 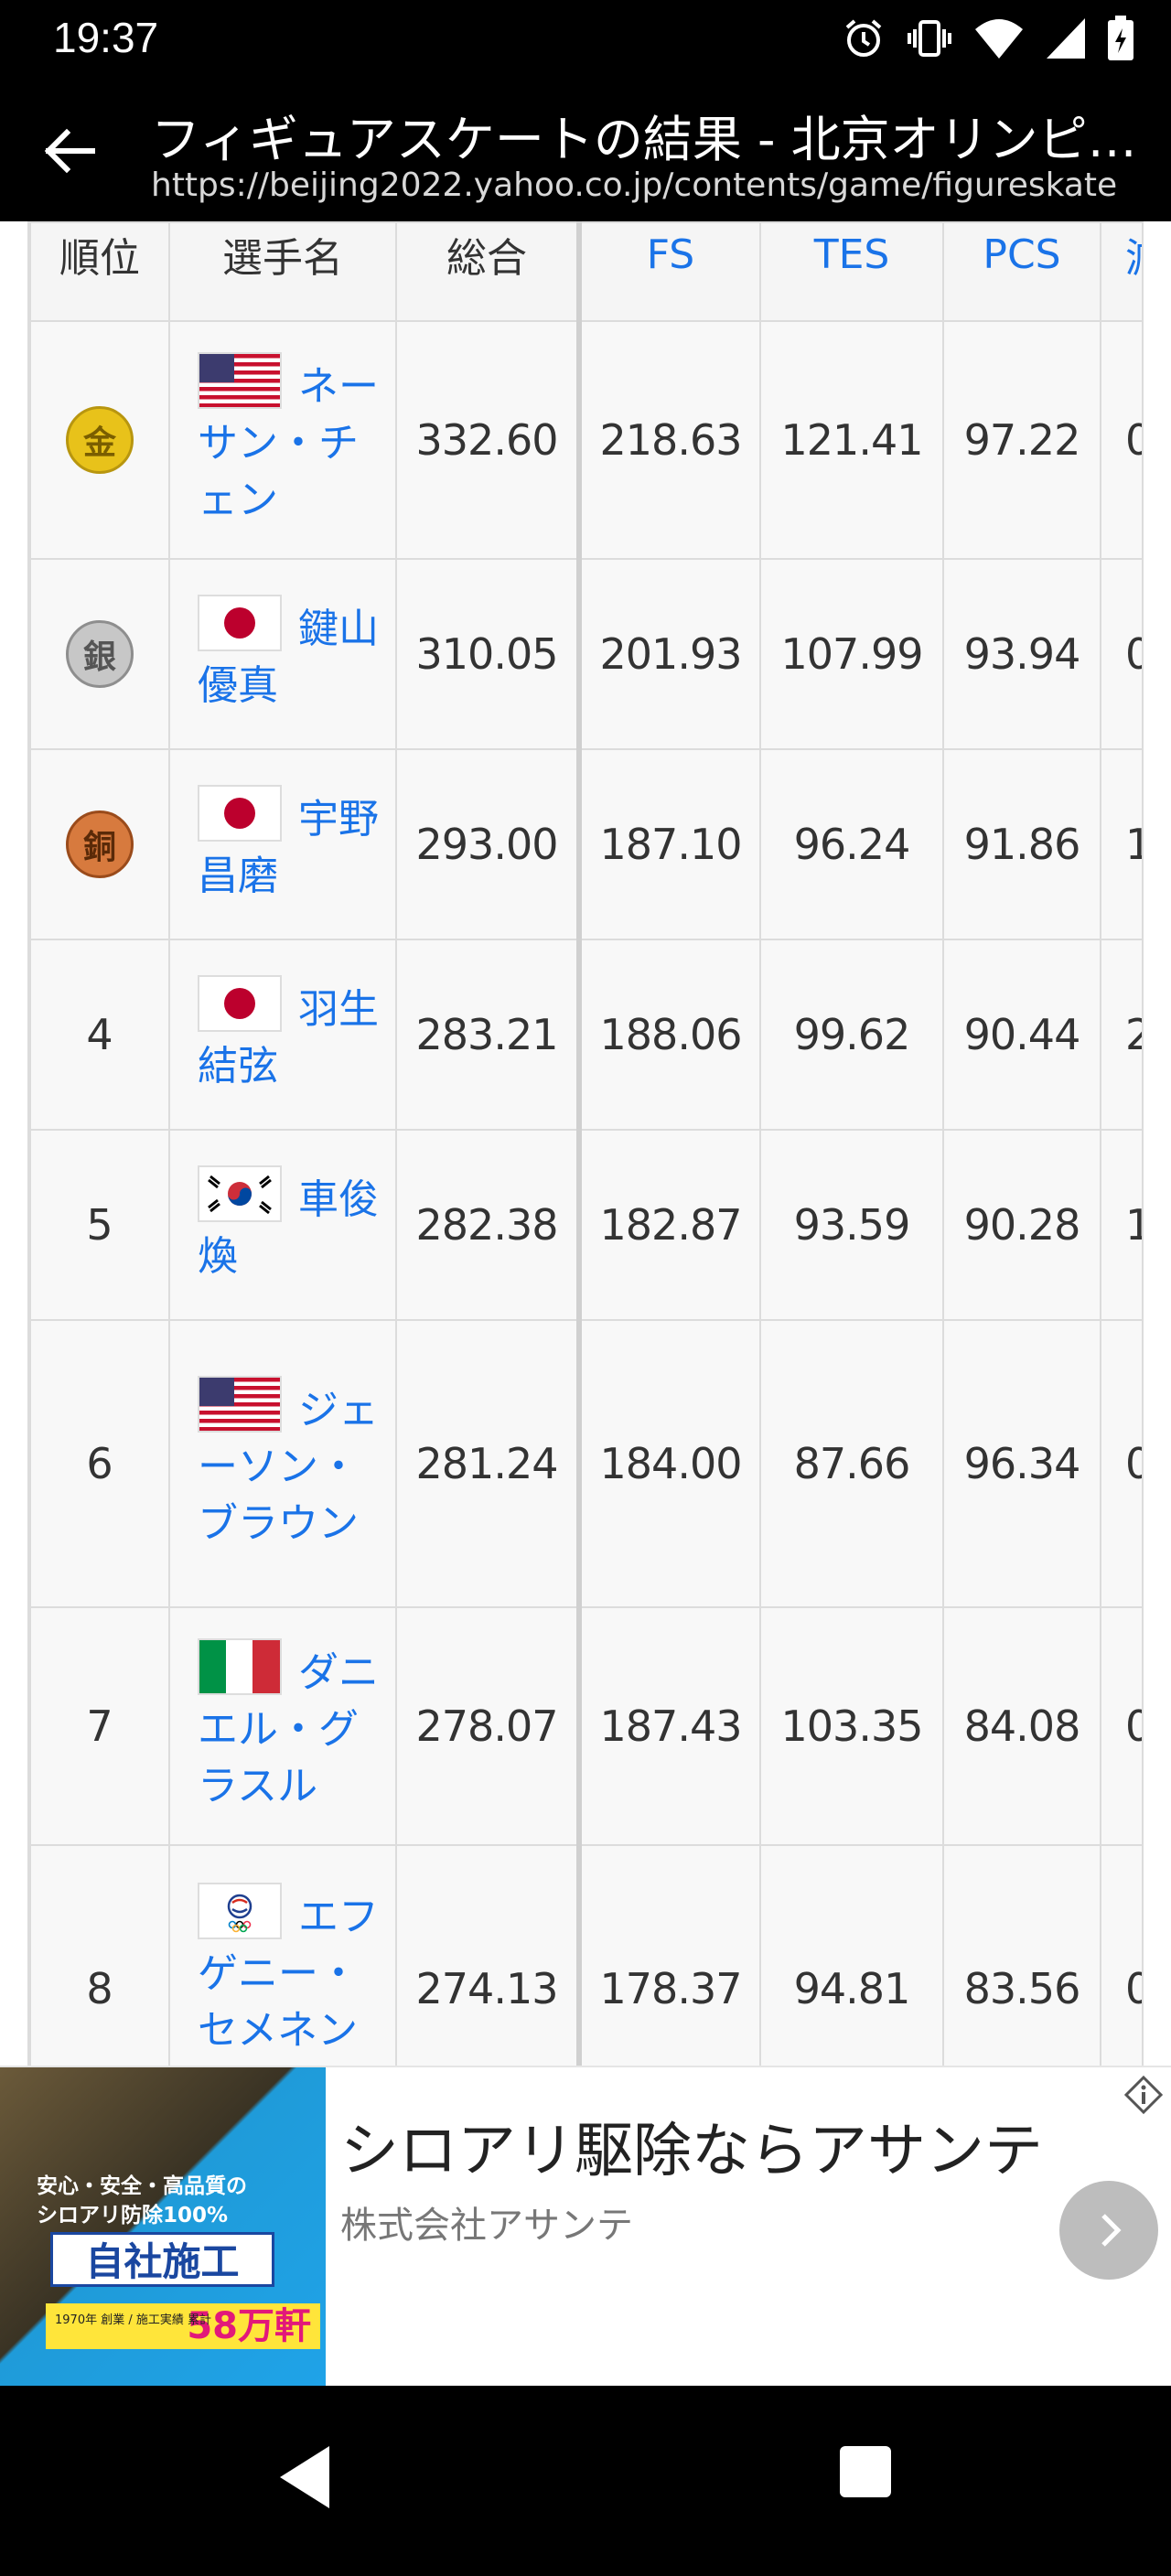 I want to click on ad-title: シロアリ駆除ならアサンテ, so click(x=691, y=2146).